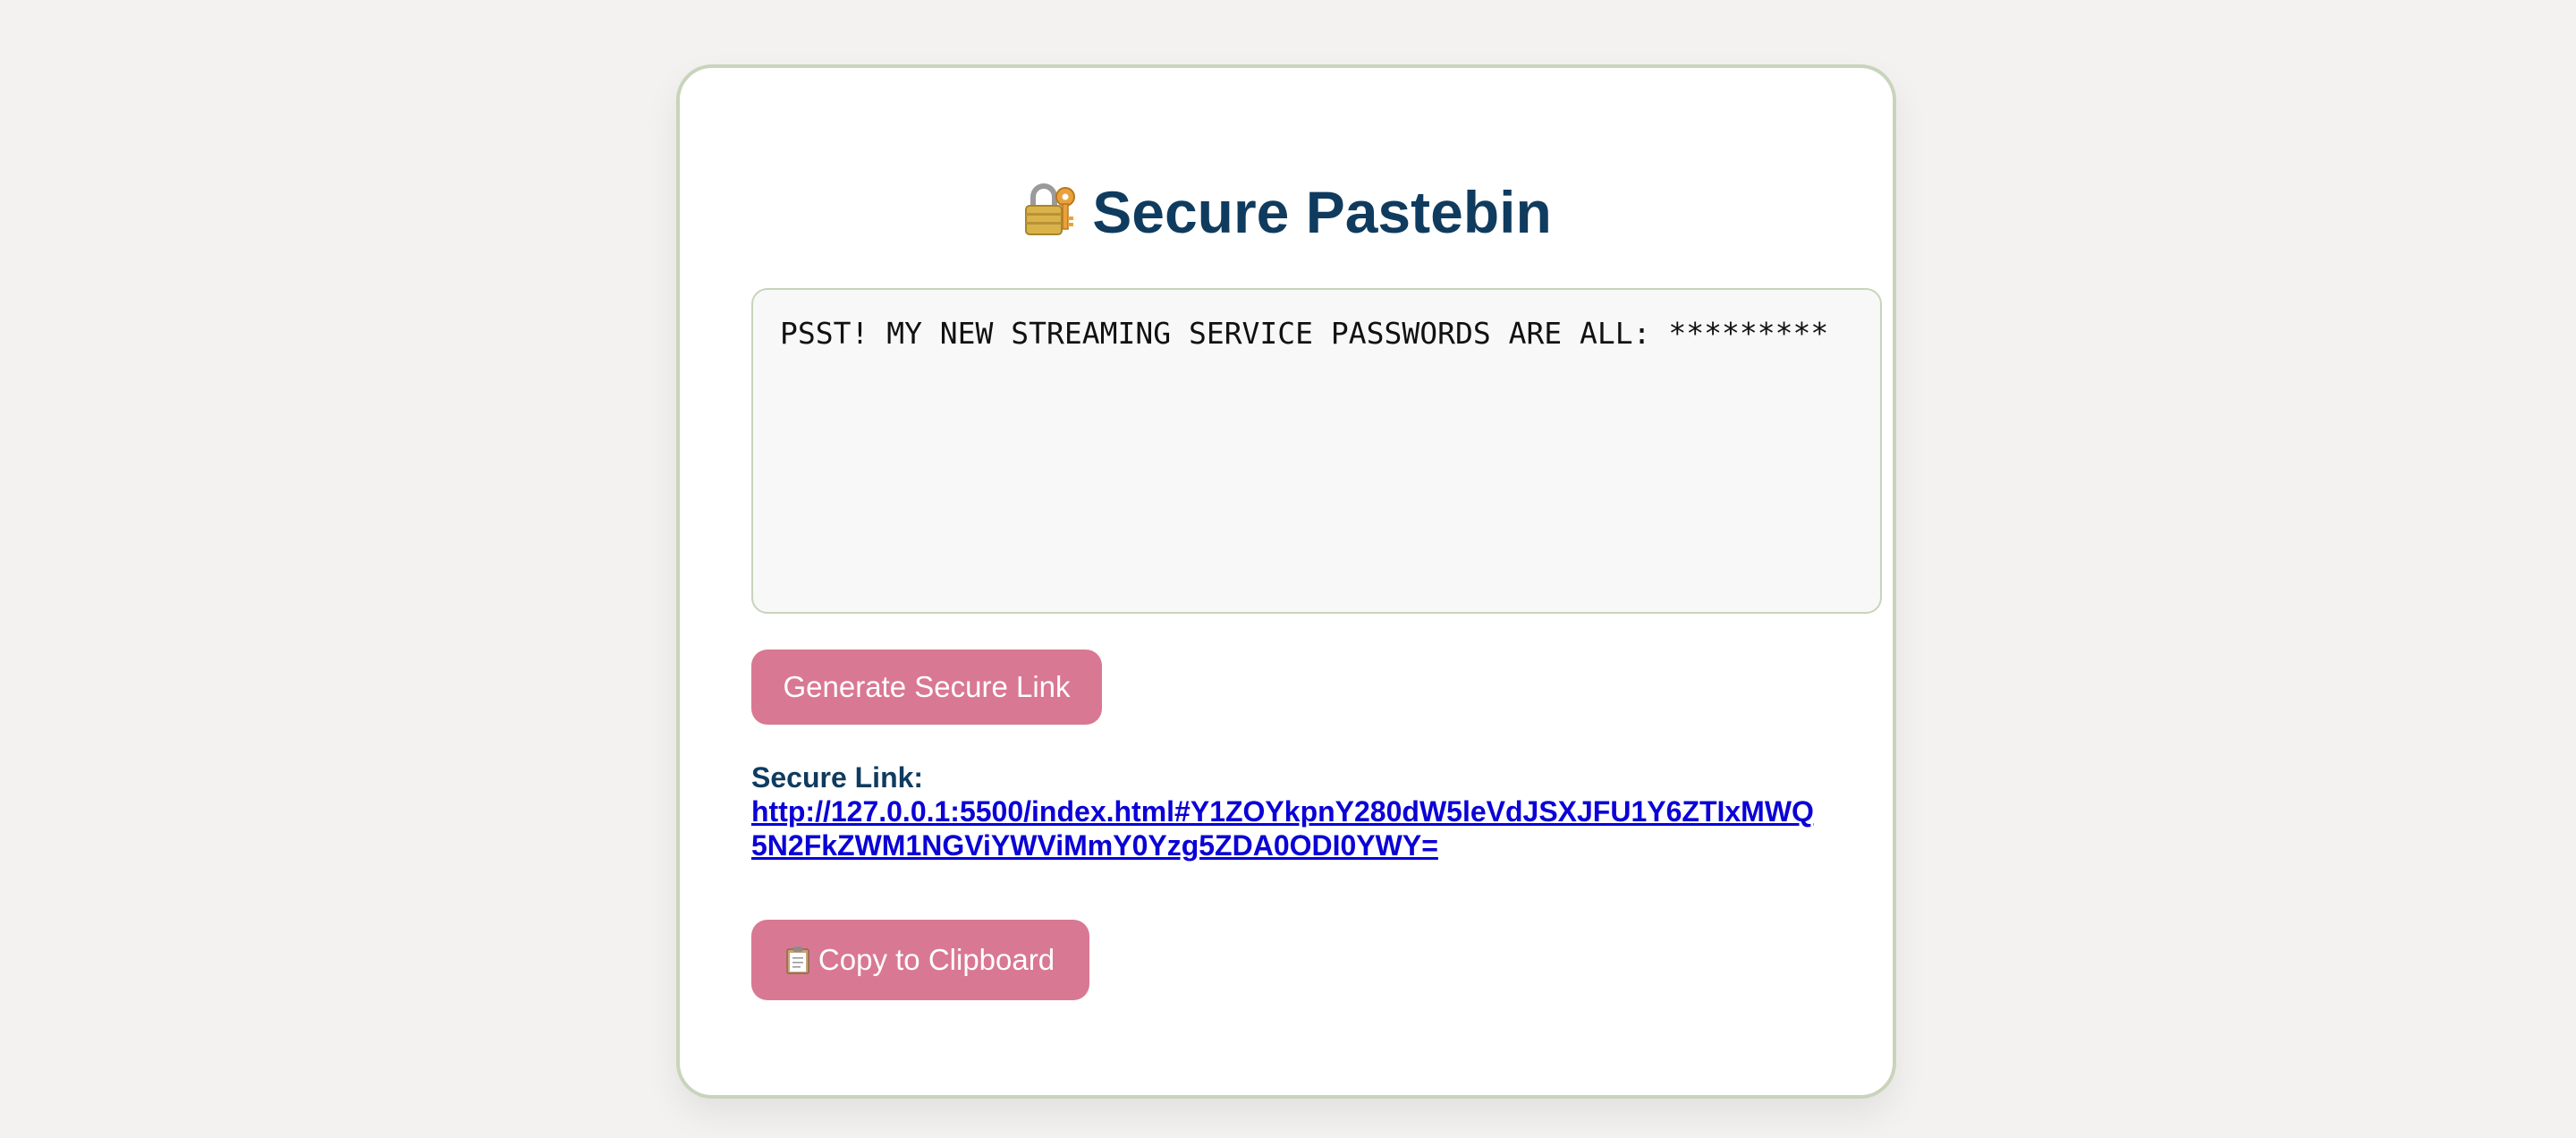 The width and height of the screenshot is (2576, 1138). Describe the element at coordinates (936, 959) in the screenshot. I see `copy-to-clipboard-label: Copy to Clipboard` at that location.